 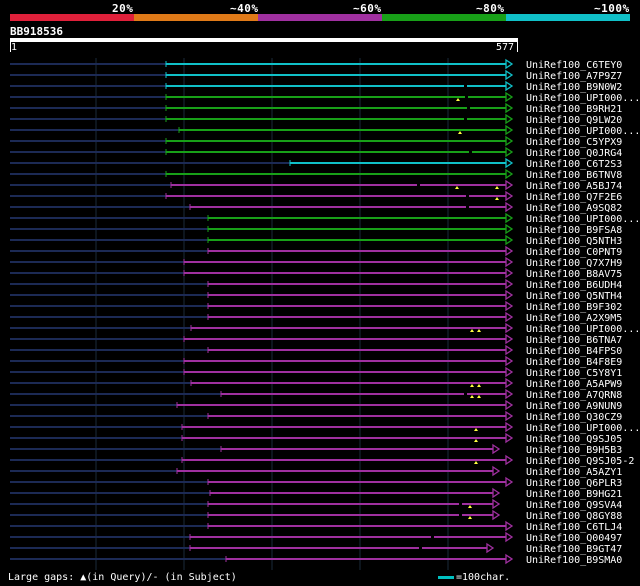 I want to click on hit-row: UniRef100_Q7X7H9, so click(x=316, y=262).